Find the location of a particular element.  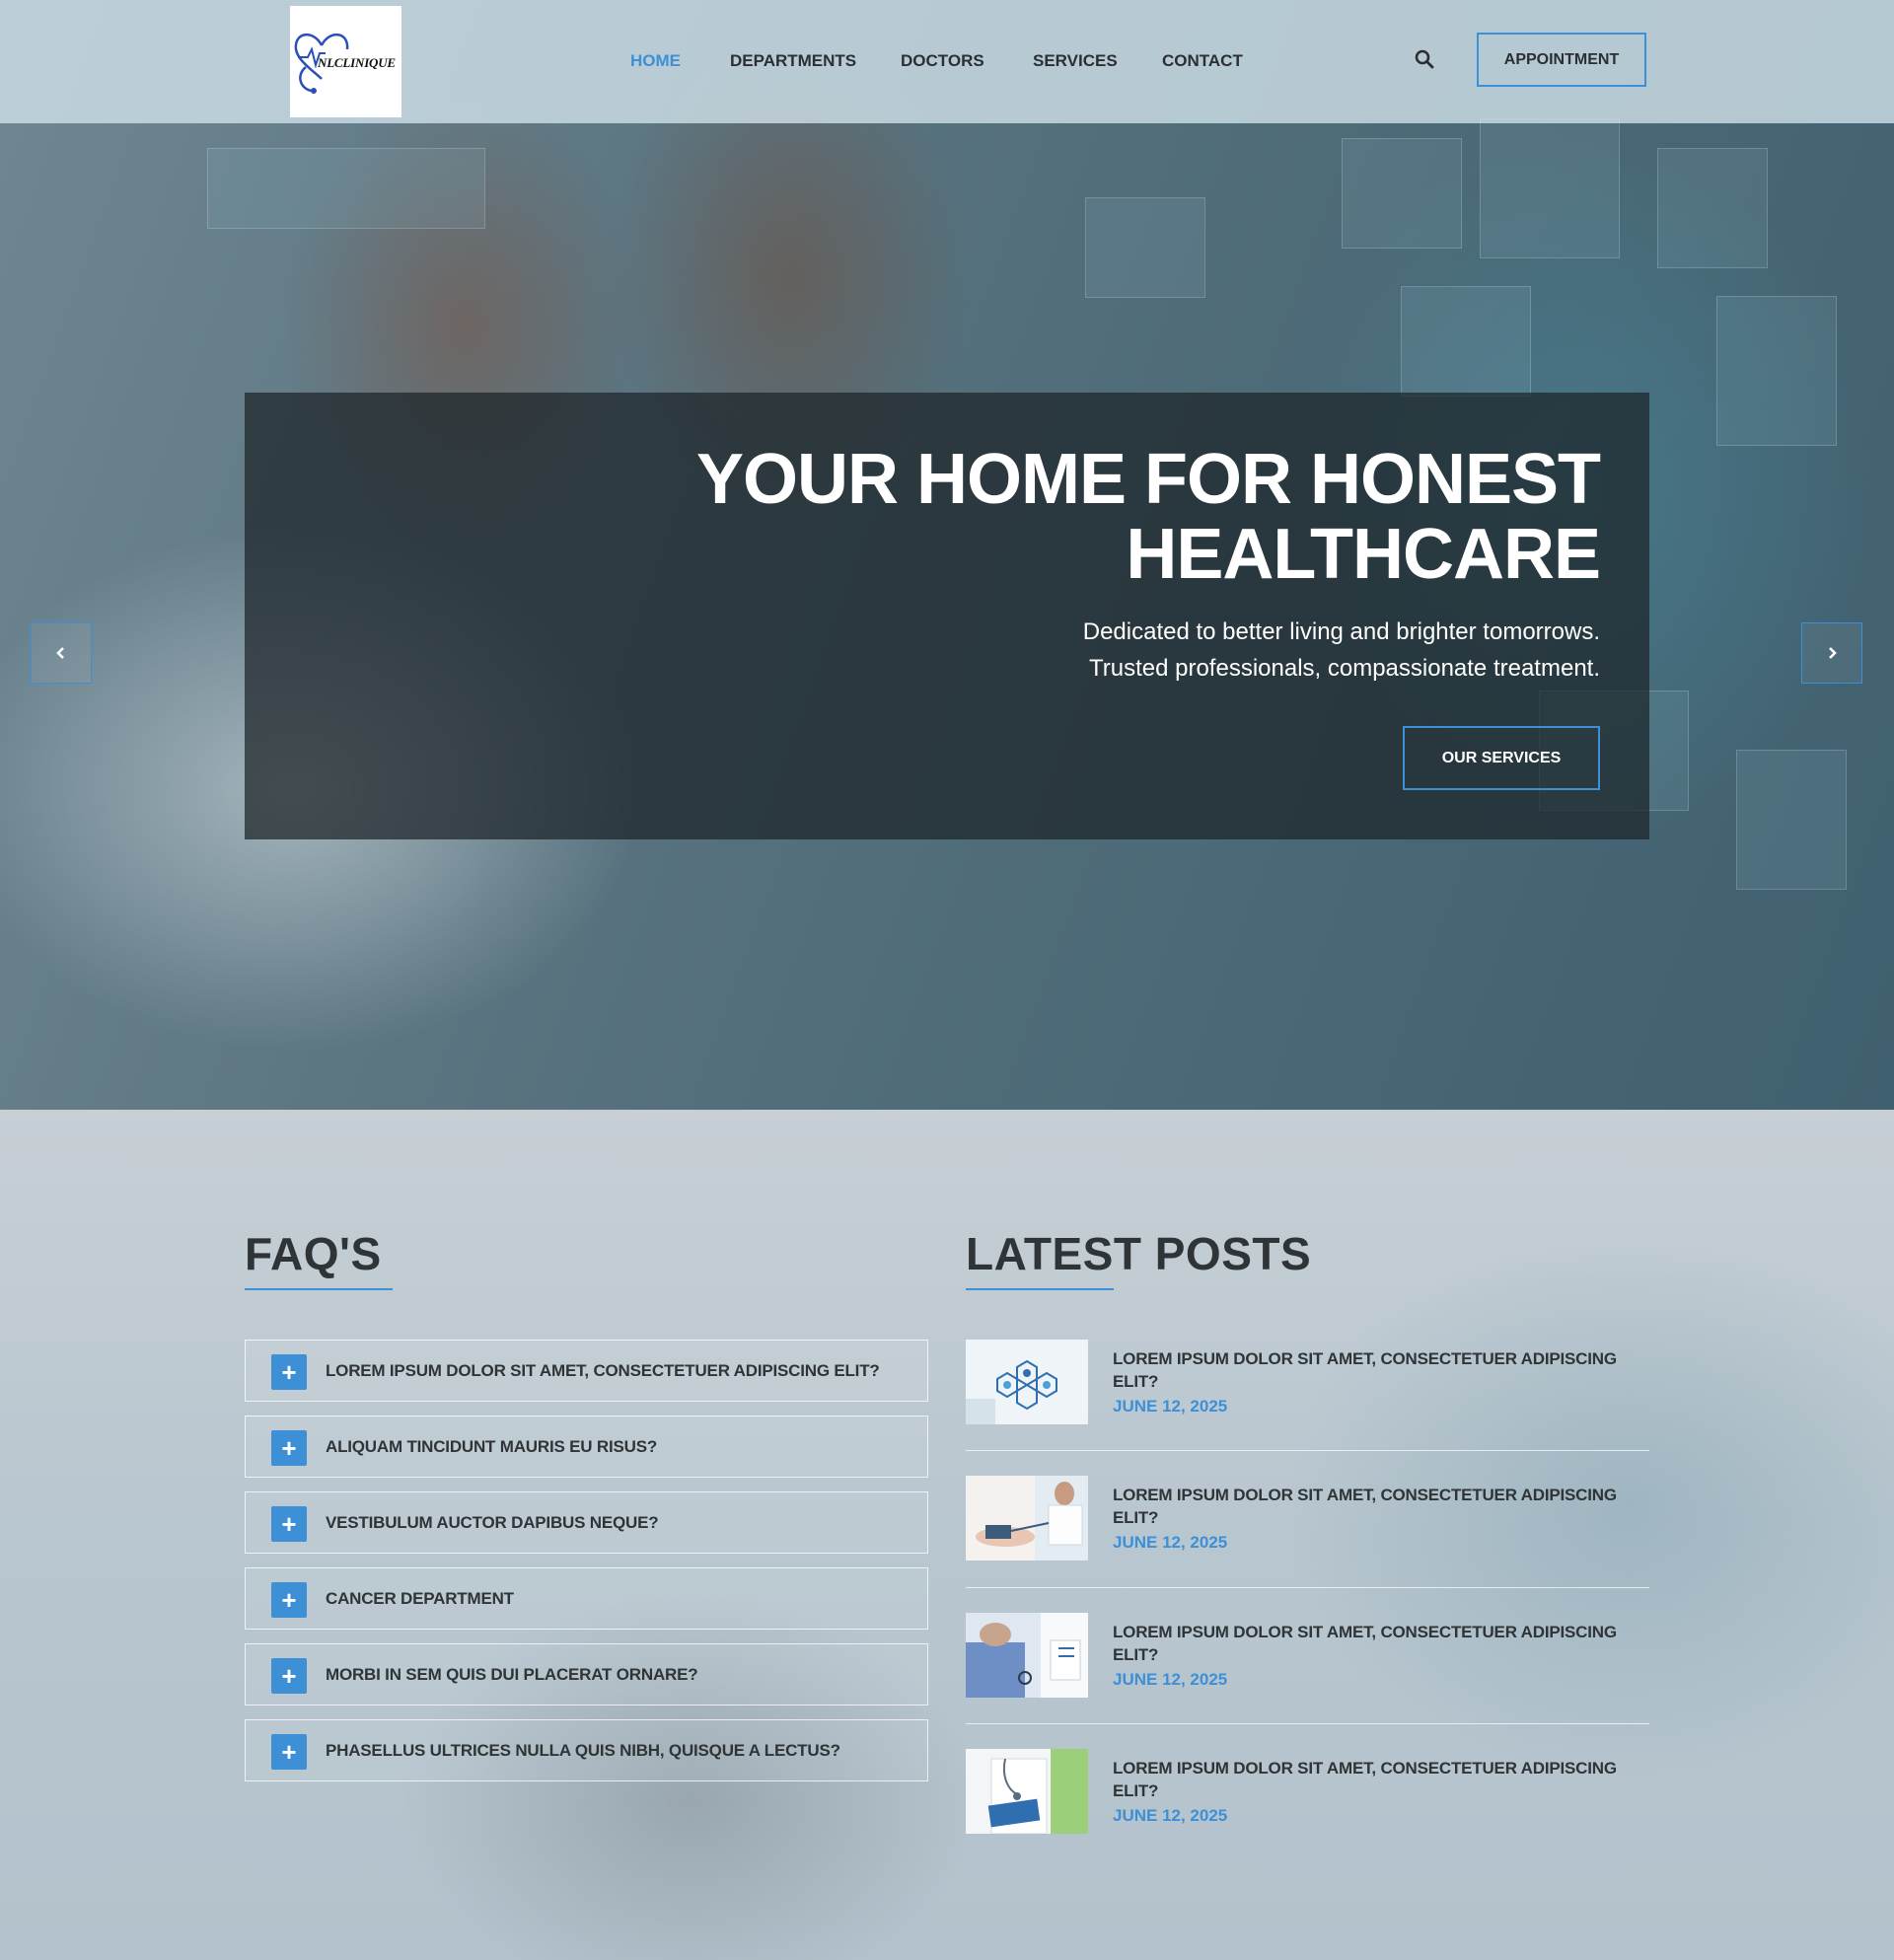

our-services-button: OUR SERVICES is located at coordinates (1501, 758).